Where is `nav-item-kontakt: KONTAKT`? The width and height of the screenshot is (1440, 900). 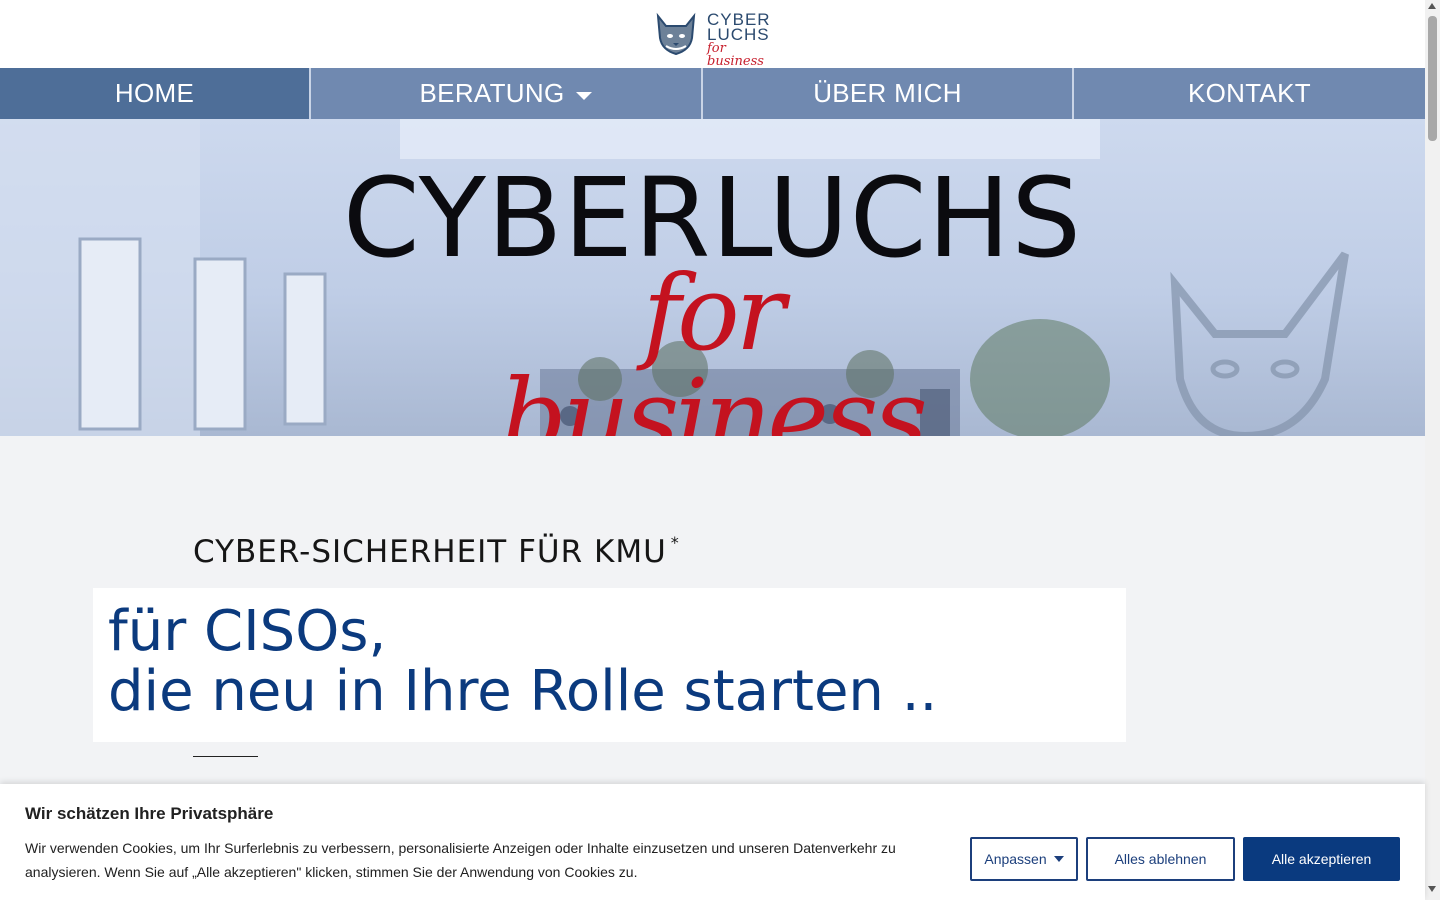 nav-item-kontakt: KONTAKT is located at coordinates (1249, 93).